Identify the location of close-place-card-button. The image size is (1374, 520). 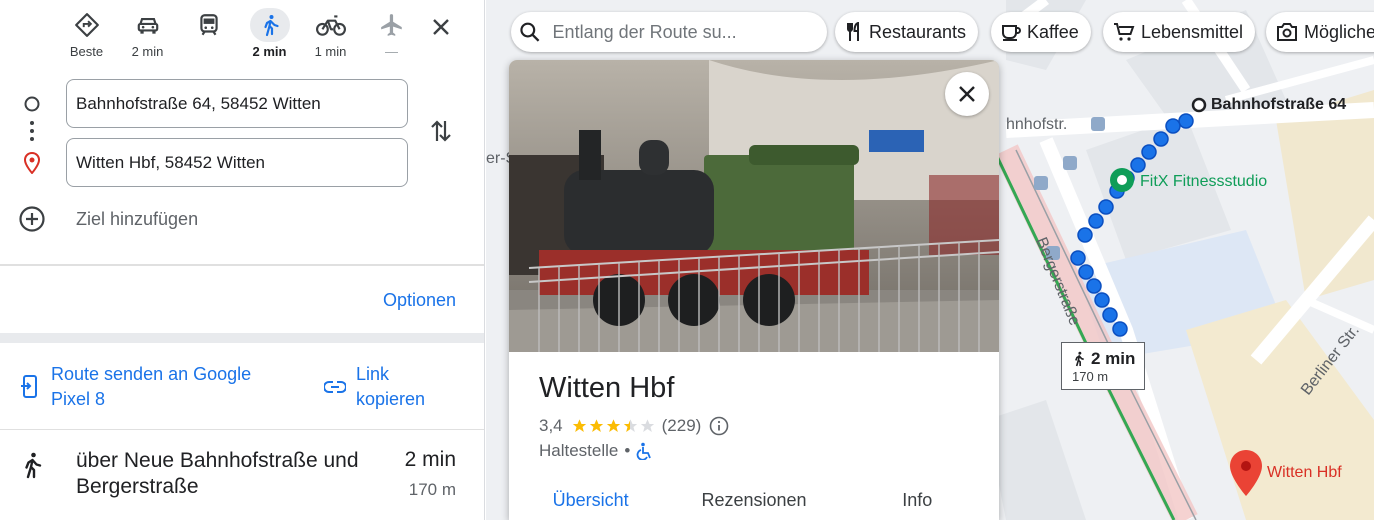
(967, 94).